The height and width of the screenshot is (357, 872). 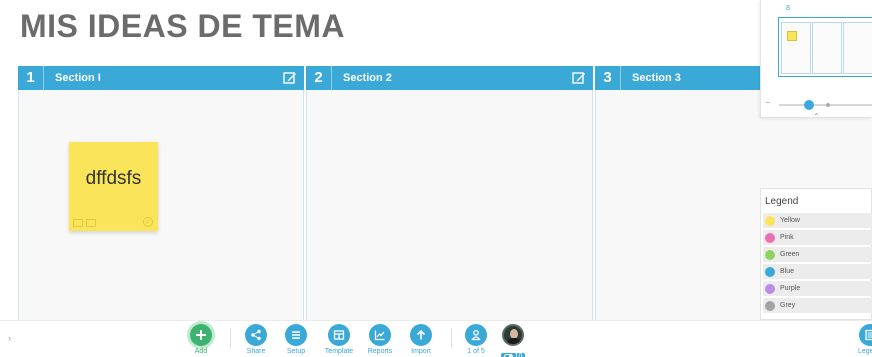 I want to click on note-icons, so click(x=84, y=223).